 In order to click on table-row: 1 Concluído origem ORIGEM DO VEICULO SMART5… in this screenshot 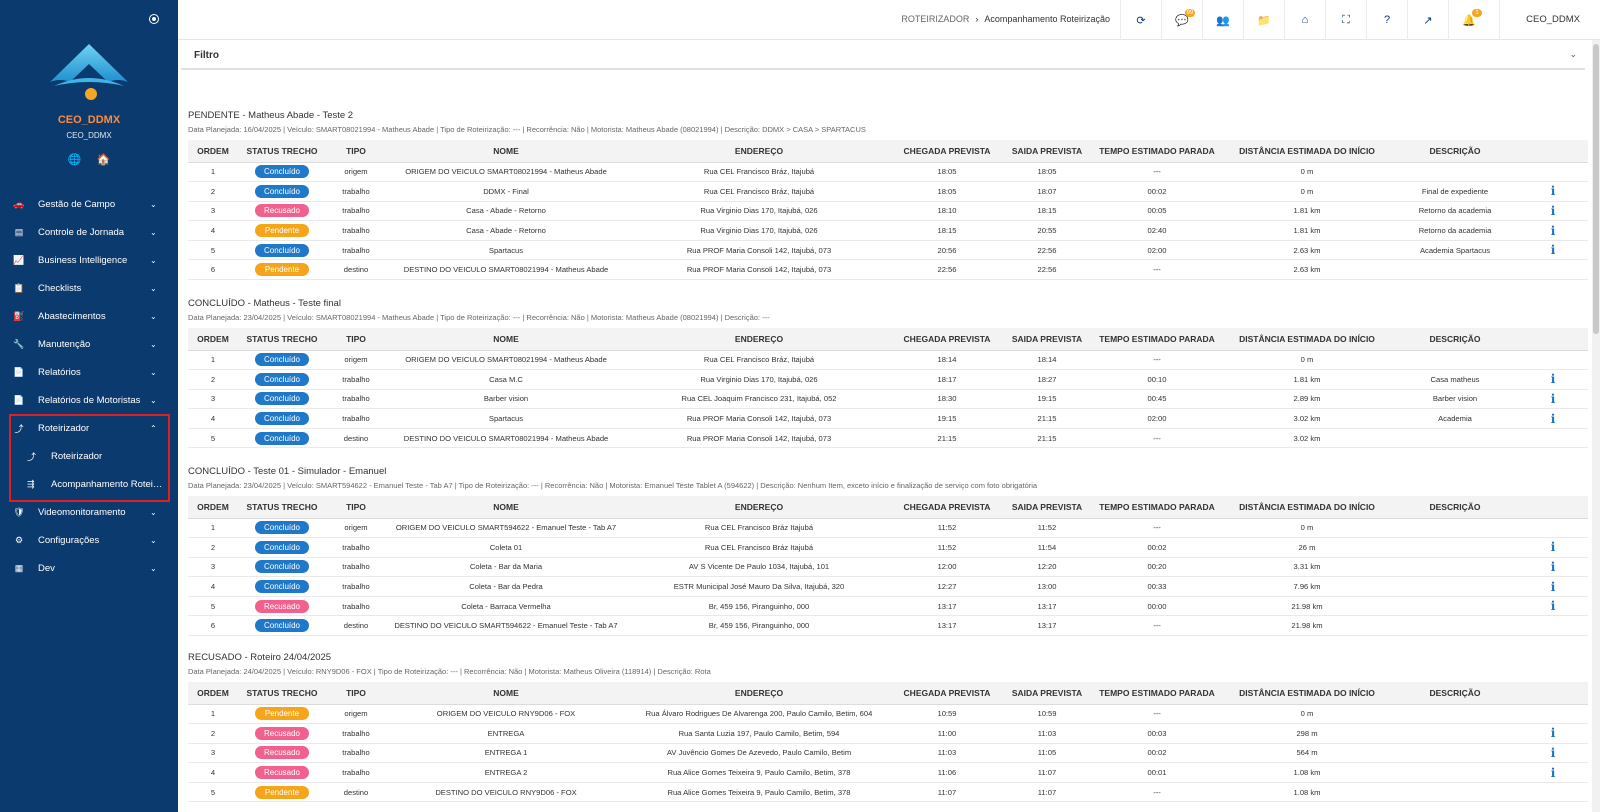, I will do `click(888, 528)`.